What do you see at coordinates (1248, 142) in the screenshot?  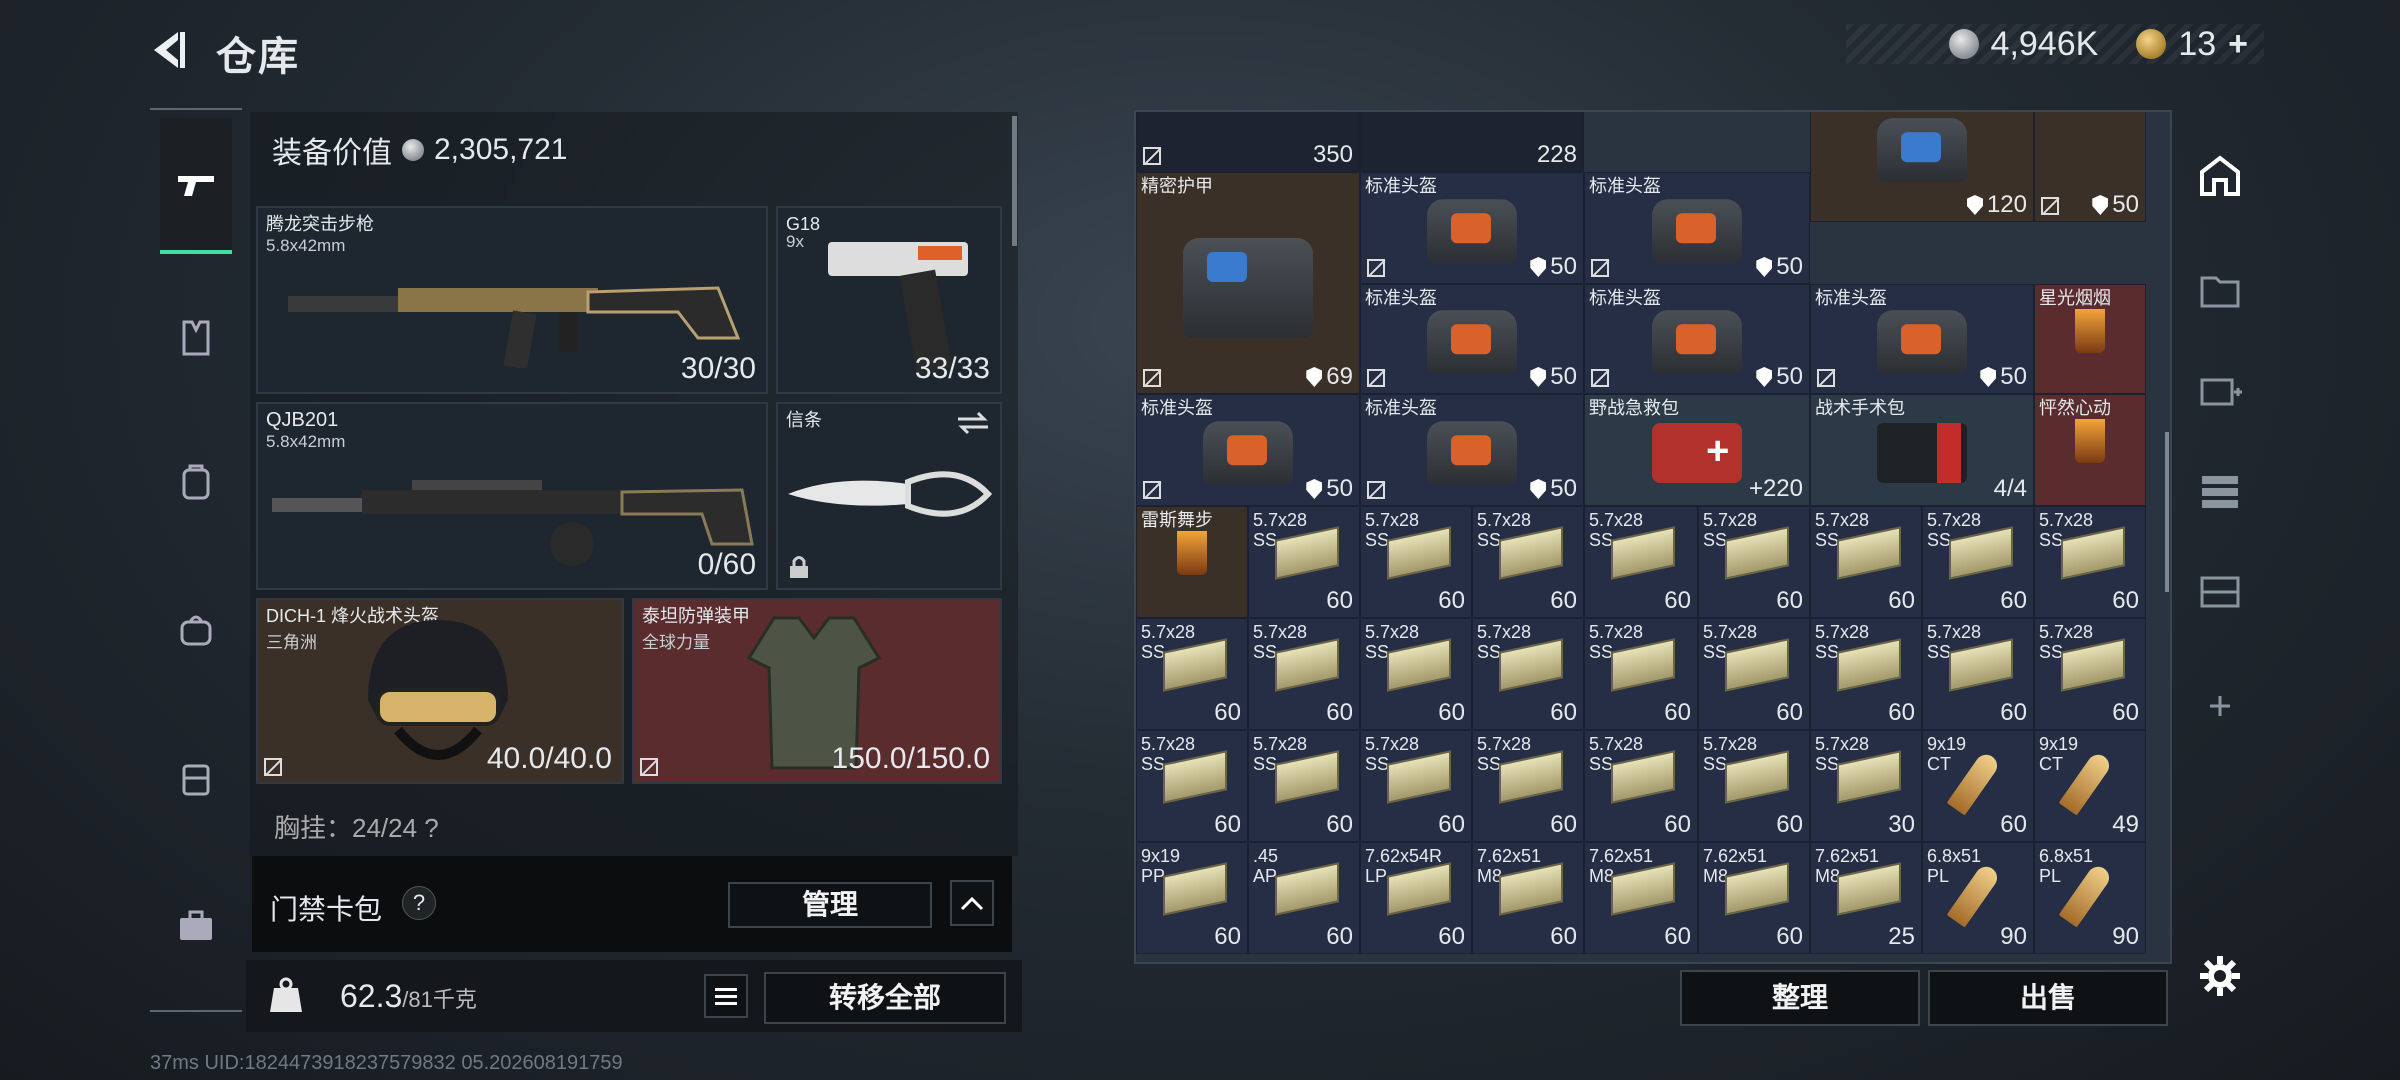 I see `inventory-item: 350` at bounding box center [1248, 142].